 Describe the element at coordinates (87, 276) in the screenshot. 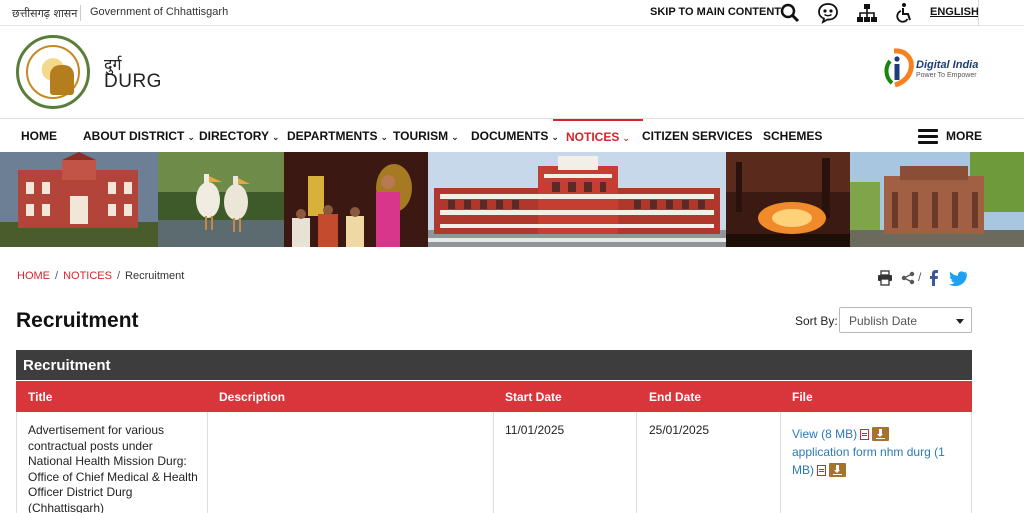

I see `breadcrumb-notices-link: NOTICES` at that location.